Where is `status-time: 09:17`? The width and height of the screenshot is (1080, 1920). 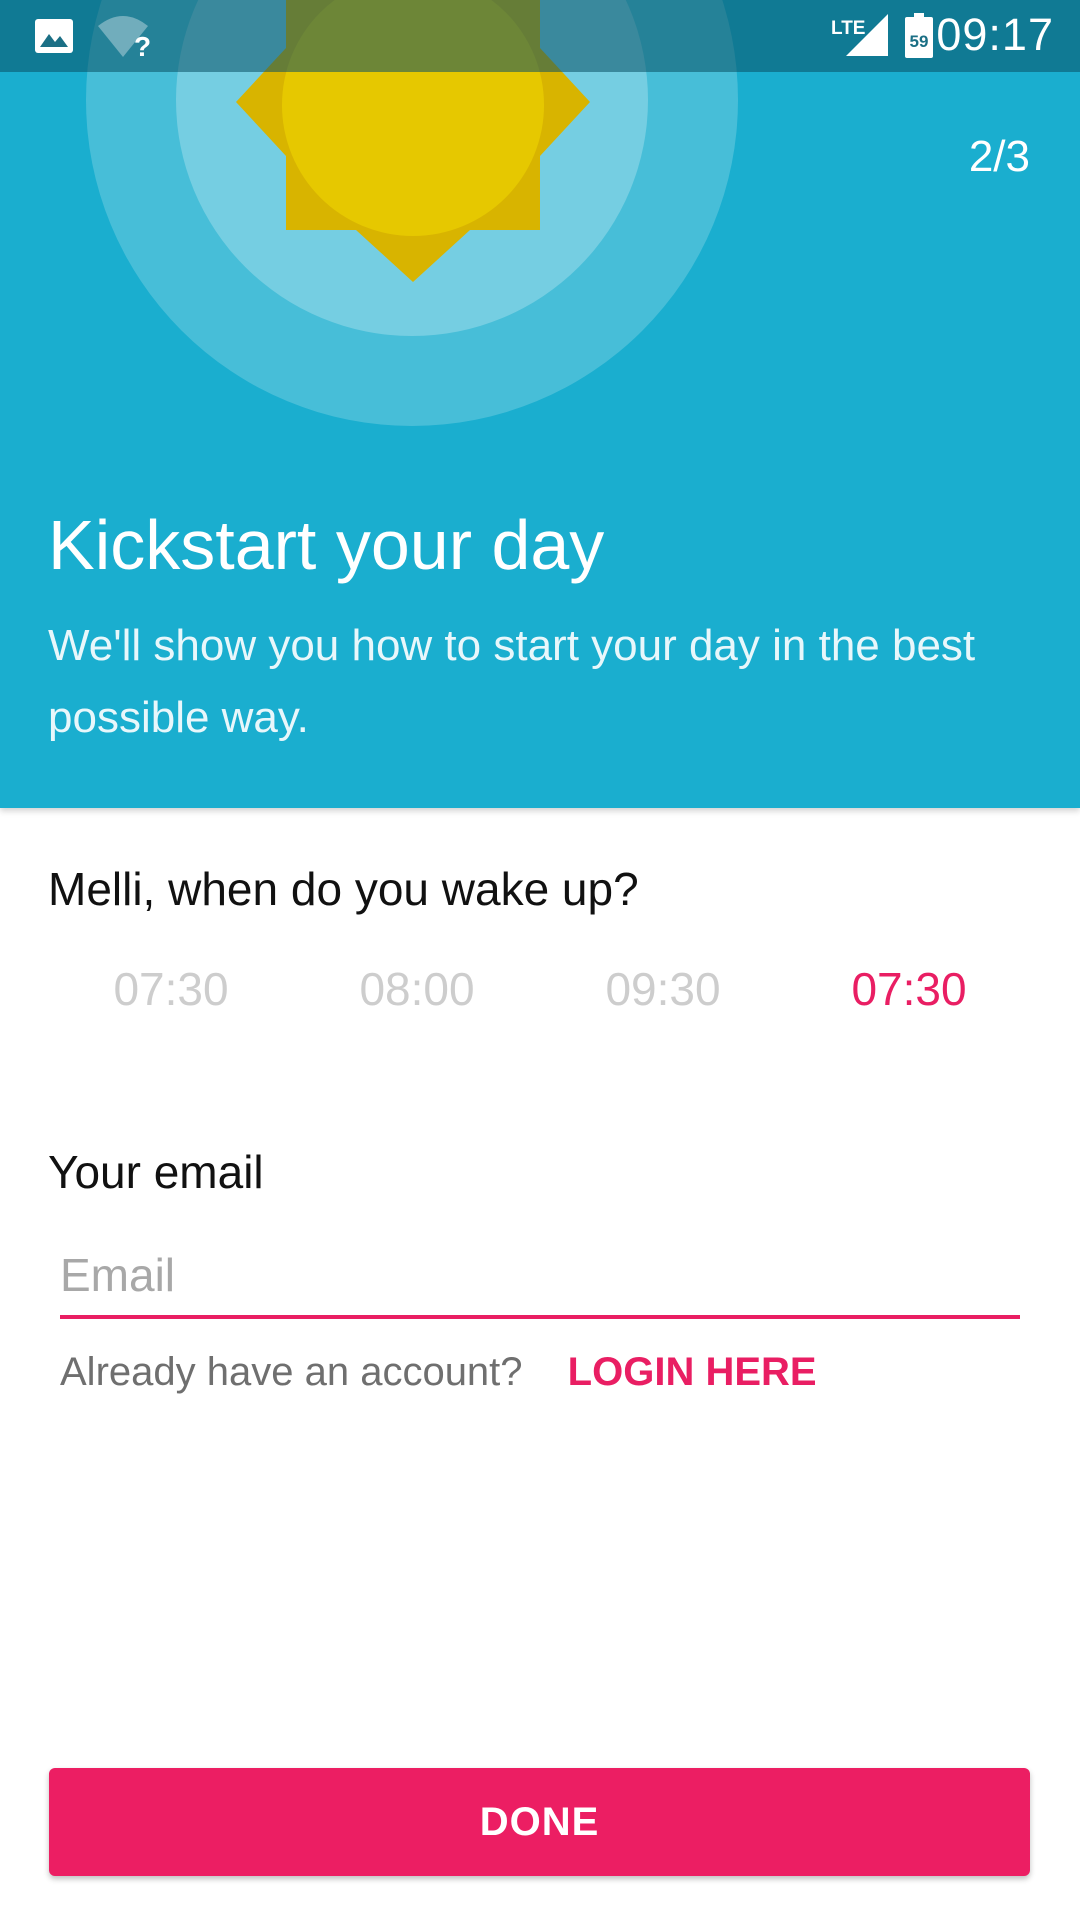 status-time: 09:17 is located at coordinates (995, 34).